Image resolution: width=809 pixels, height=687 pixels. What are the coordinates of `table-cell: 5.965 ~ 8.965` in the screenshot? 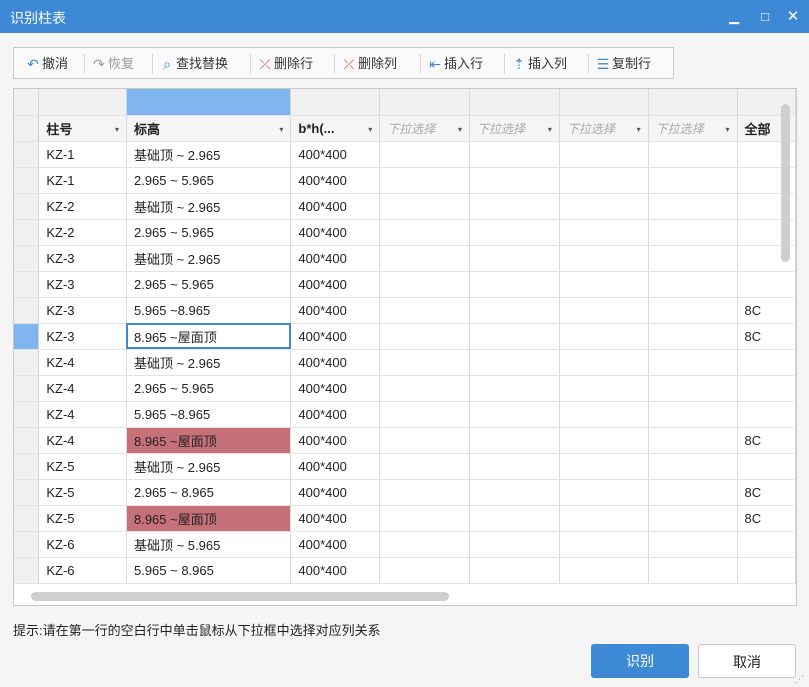 It's located at (209, 570).